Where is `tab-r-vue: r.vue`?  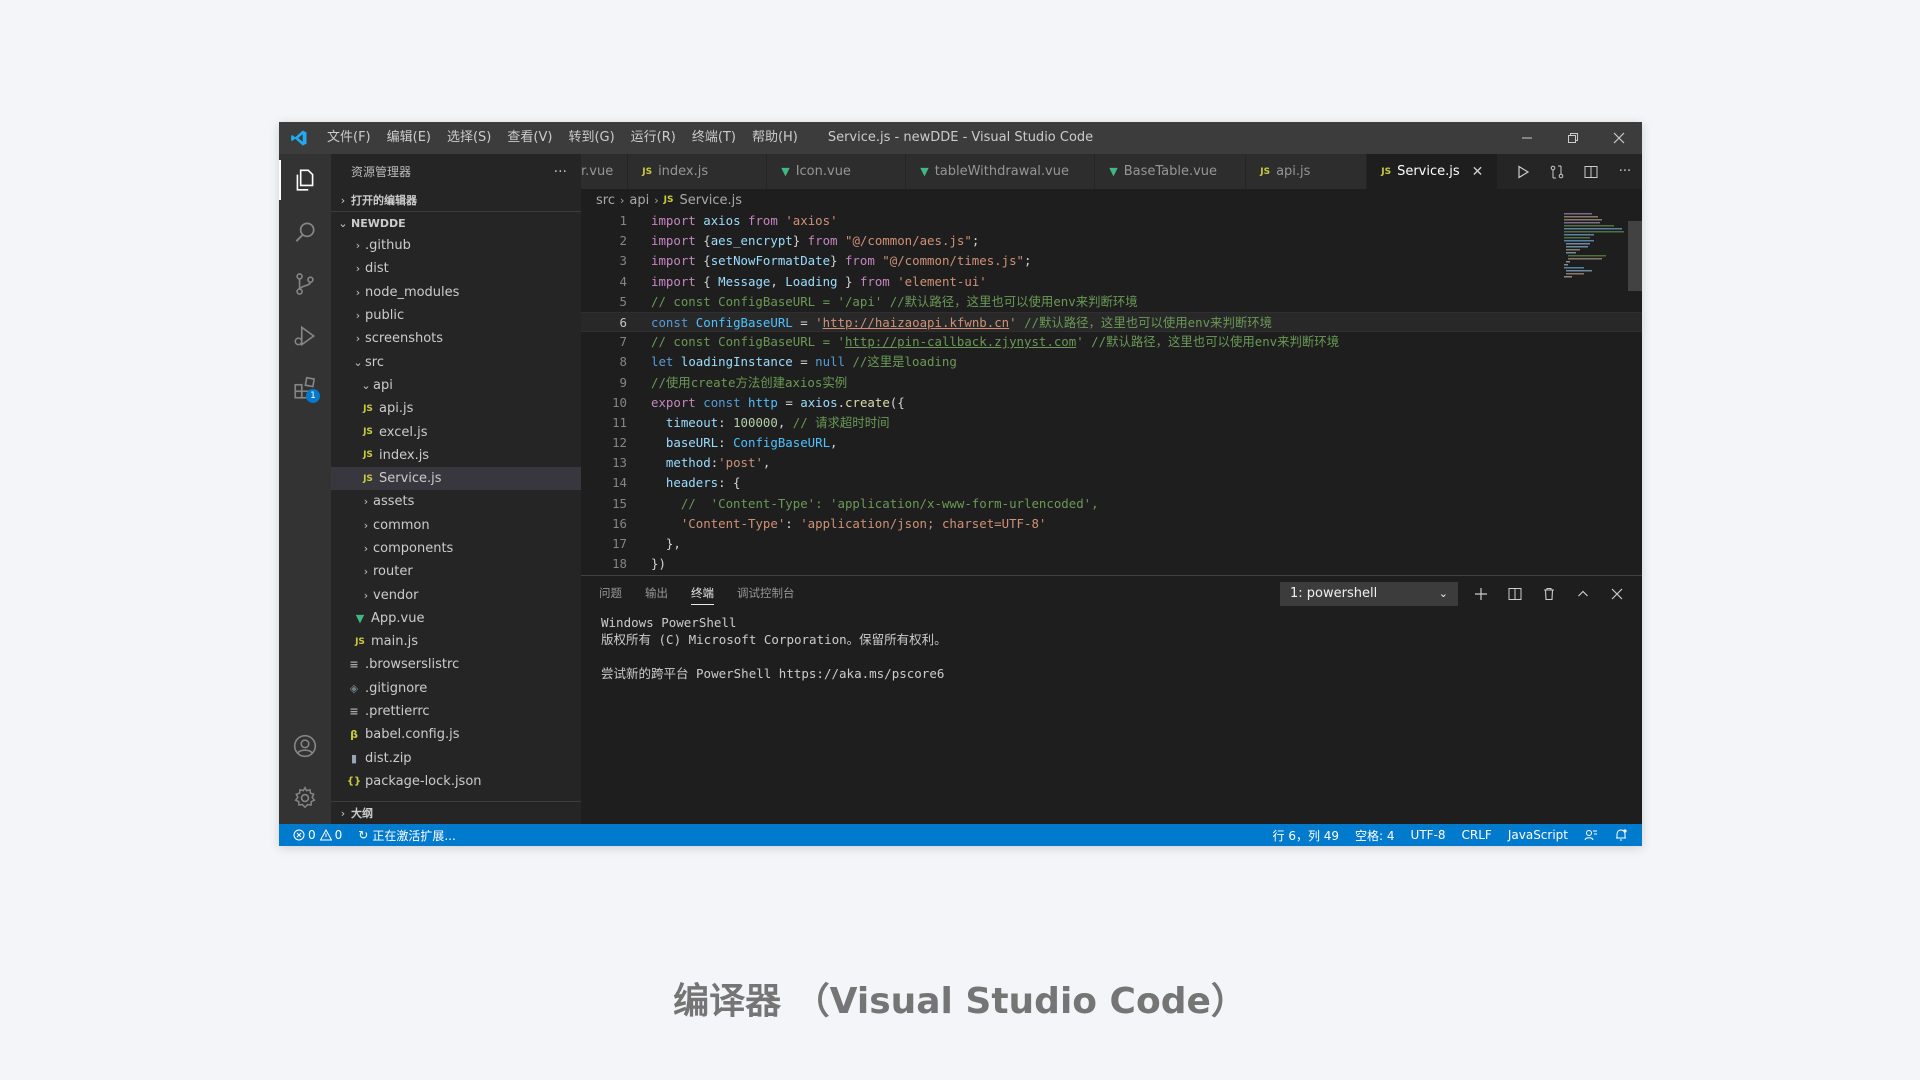 tab-r-vue: r.vue is located at coordinates (605, 171).